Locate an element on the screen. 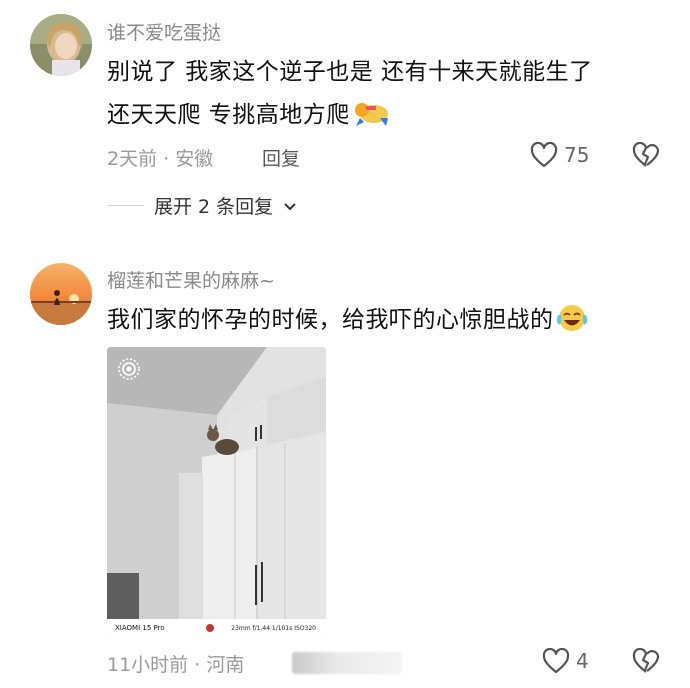 The width and height of the screenshot is (690, 688). comment-meta: 11小时前 · 河南 is located at coordinates (175, 663).